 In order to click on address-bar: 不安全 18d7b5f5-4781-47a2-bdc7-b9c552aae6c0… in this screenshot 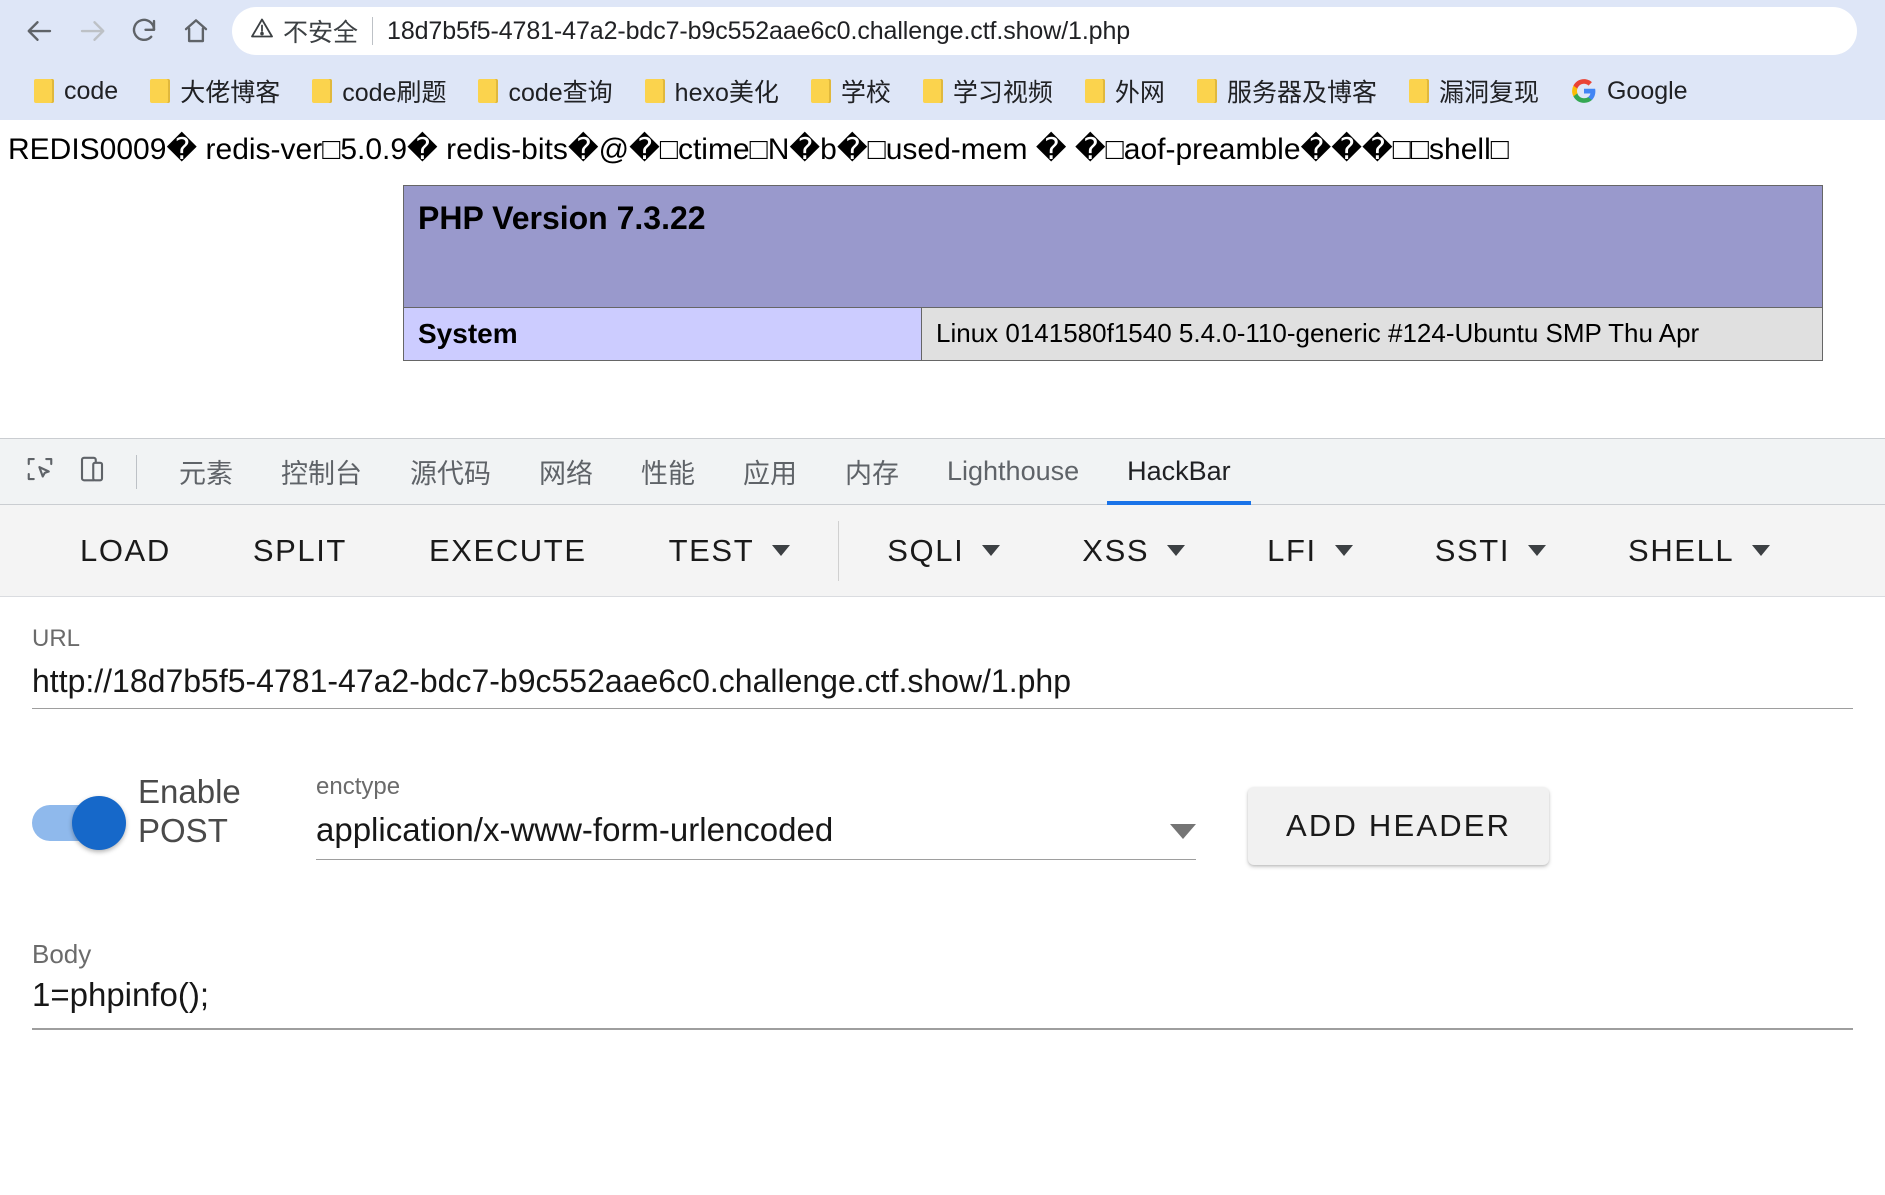, I will do `click(1044, 31)`.